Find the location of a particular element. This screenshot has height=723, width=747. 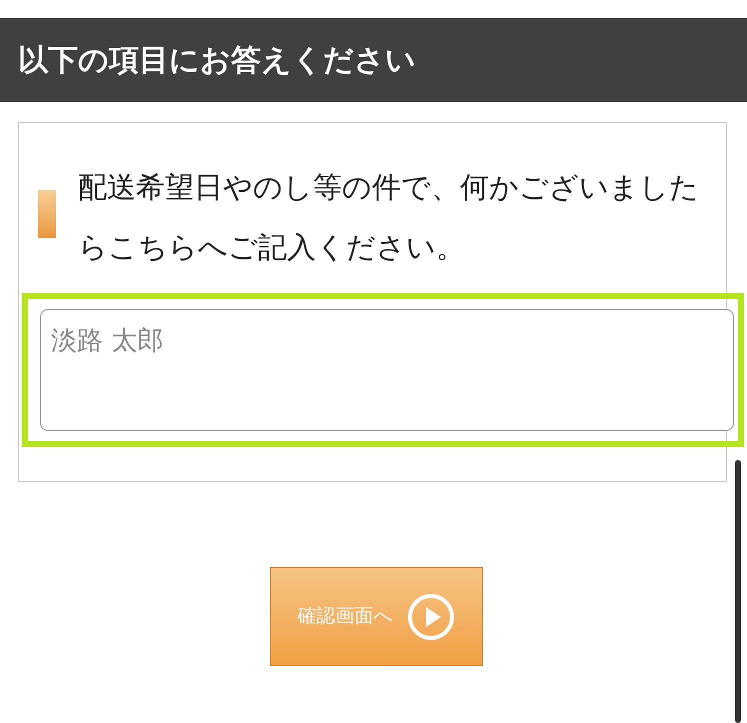

header-title: 以下の項目にお答えください is located at coordinates (217, 61).